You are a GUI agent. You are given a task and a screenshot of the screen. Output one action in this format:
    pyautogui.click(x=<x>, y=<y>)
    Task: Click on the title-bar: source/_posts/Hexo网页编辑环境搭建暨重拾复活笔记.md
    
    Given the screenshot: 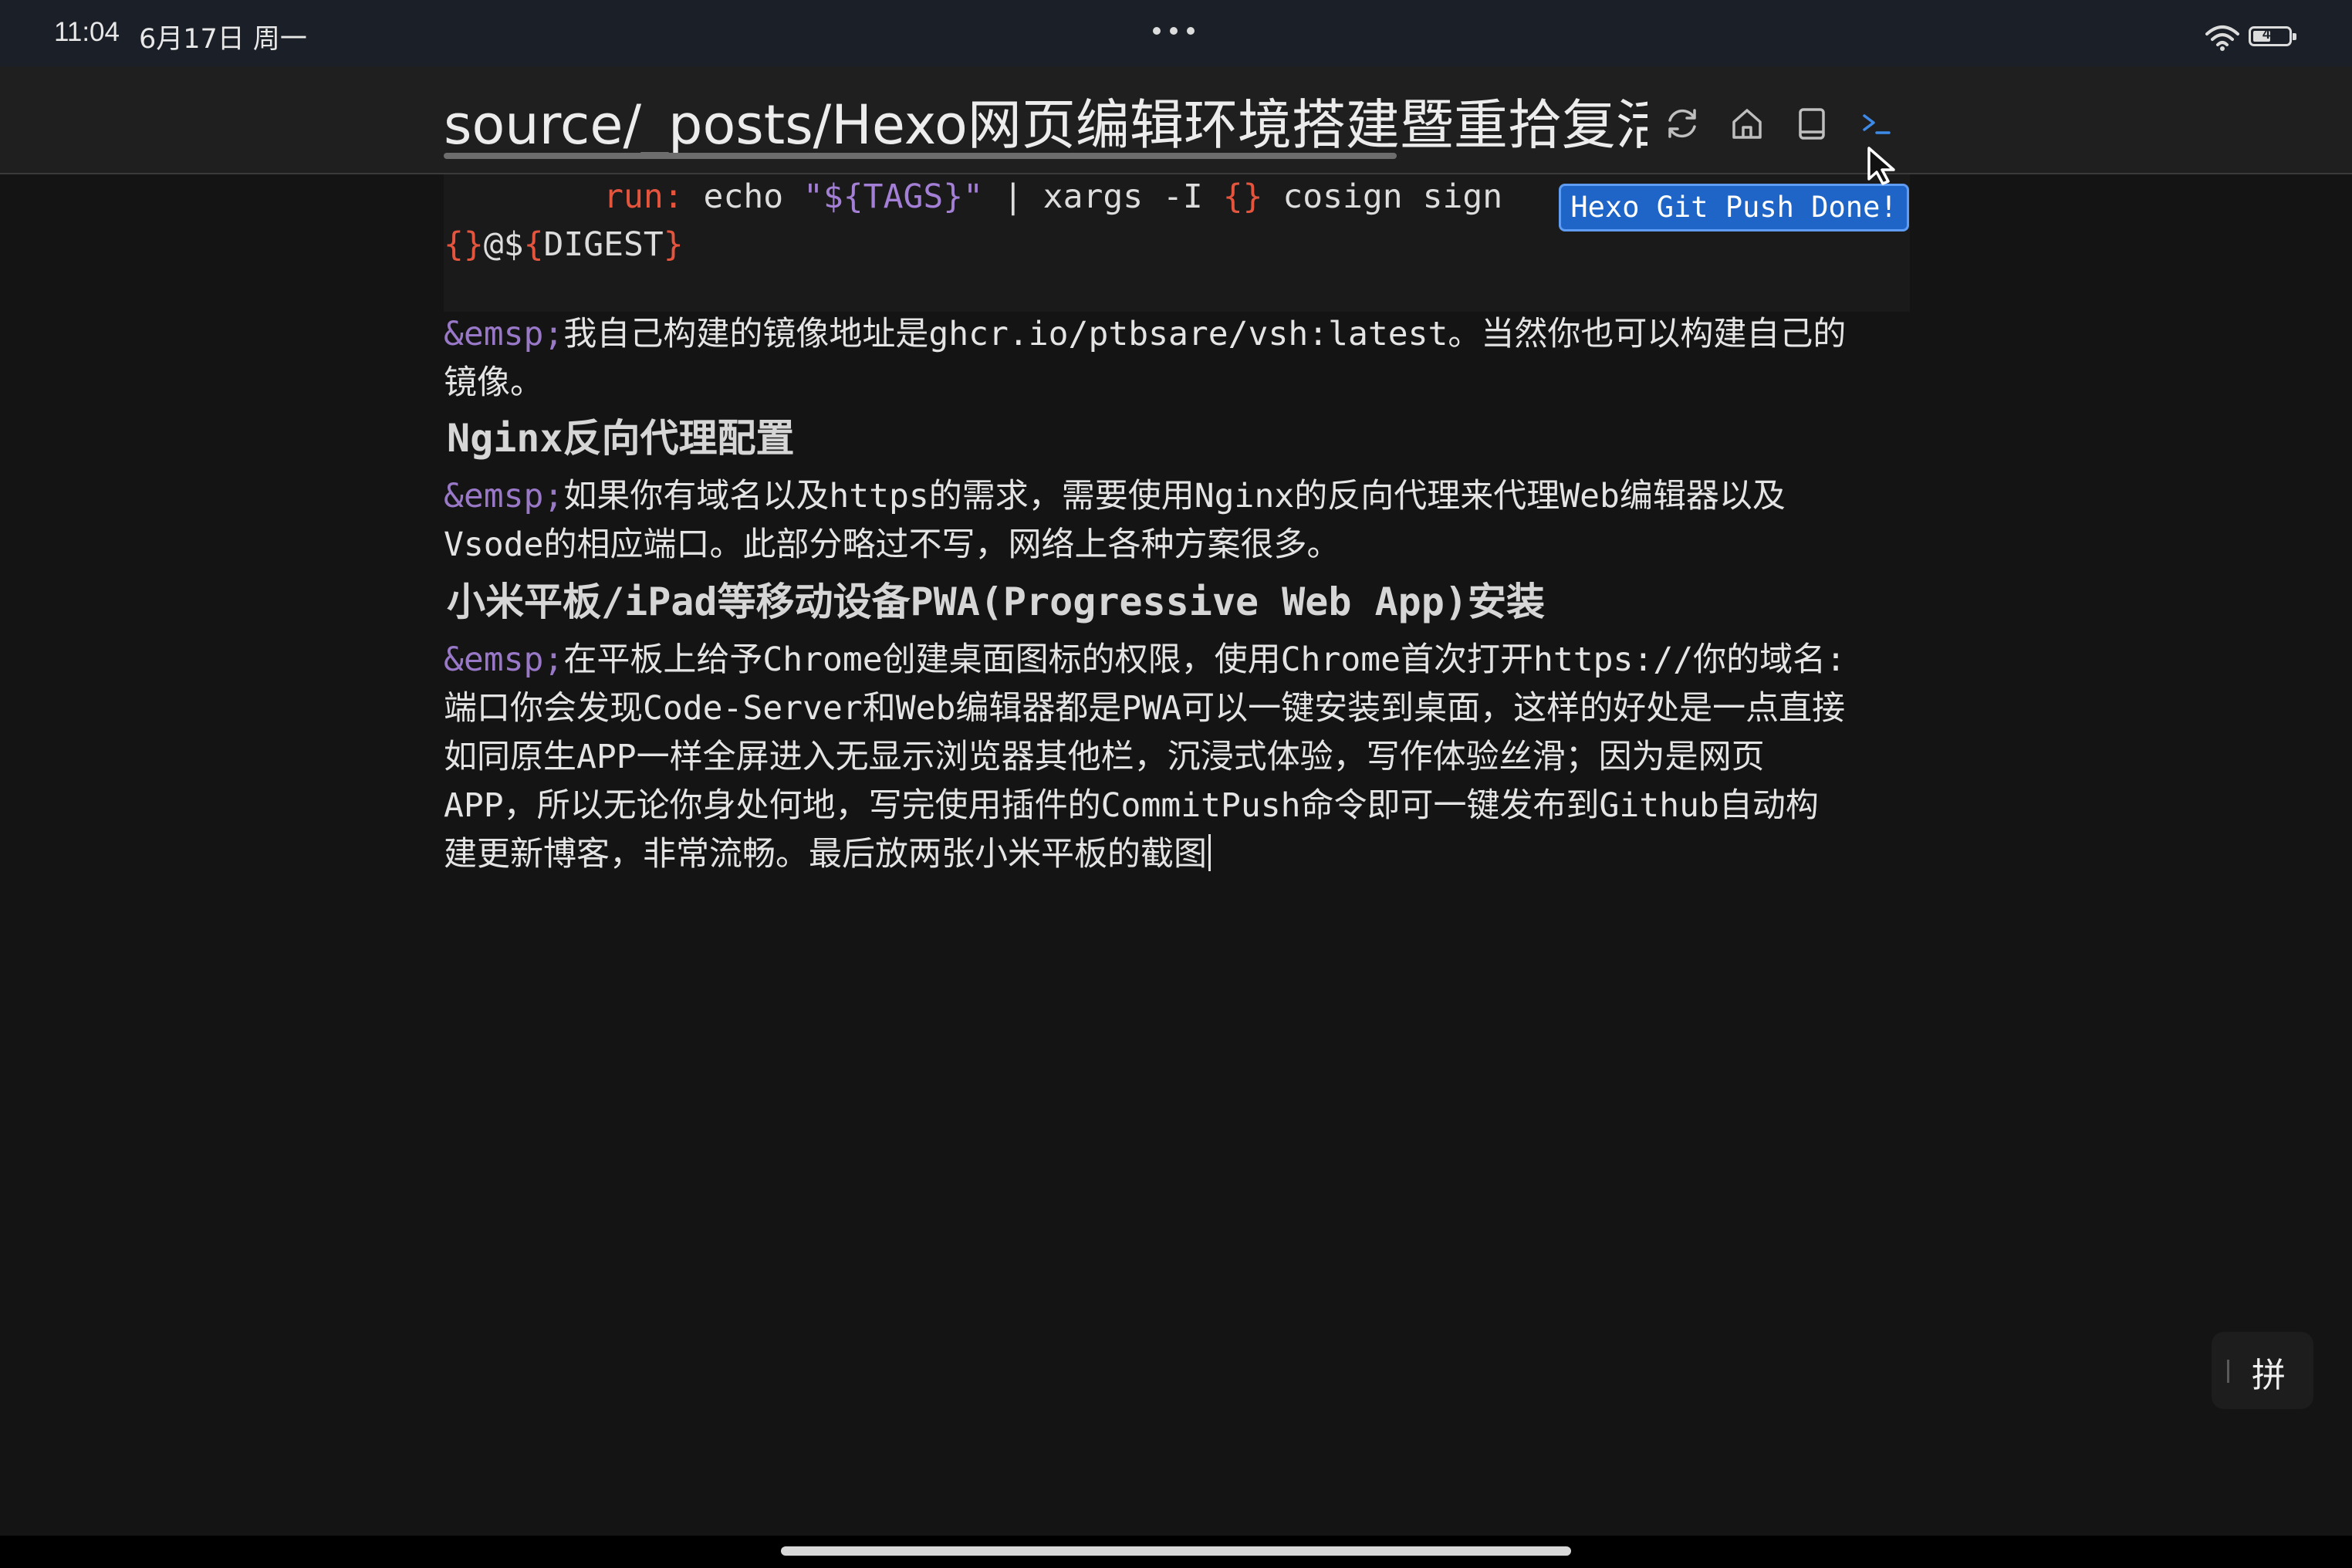 What is the action you would take?
    pyautogui.click(x=1176, y=120)
    